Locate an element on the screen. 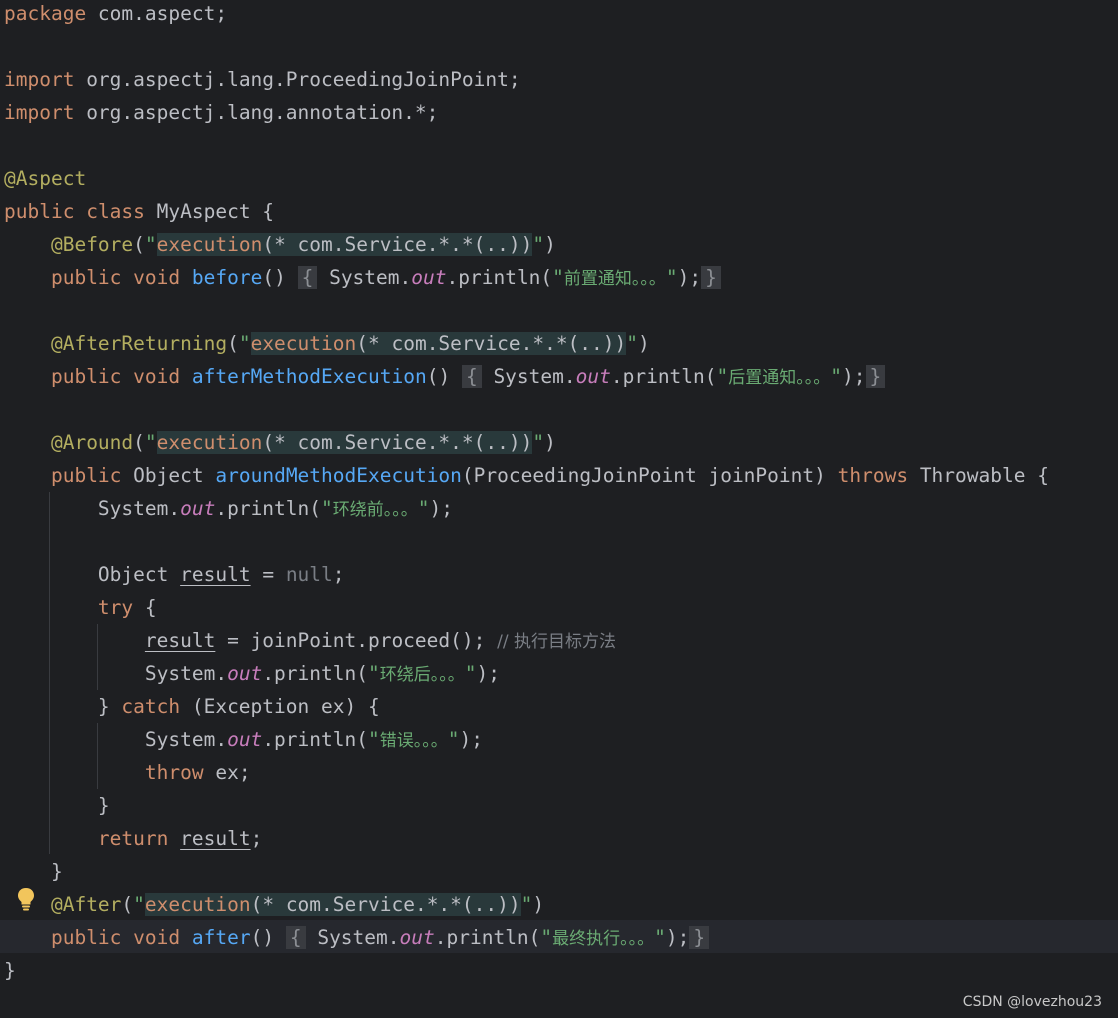 The image size is (1118, 1018). method-call: = joinPoint.proceed(); is located at coordinates (350, 640).